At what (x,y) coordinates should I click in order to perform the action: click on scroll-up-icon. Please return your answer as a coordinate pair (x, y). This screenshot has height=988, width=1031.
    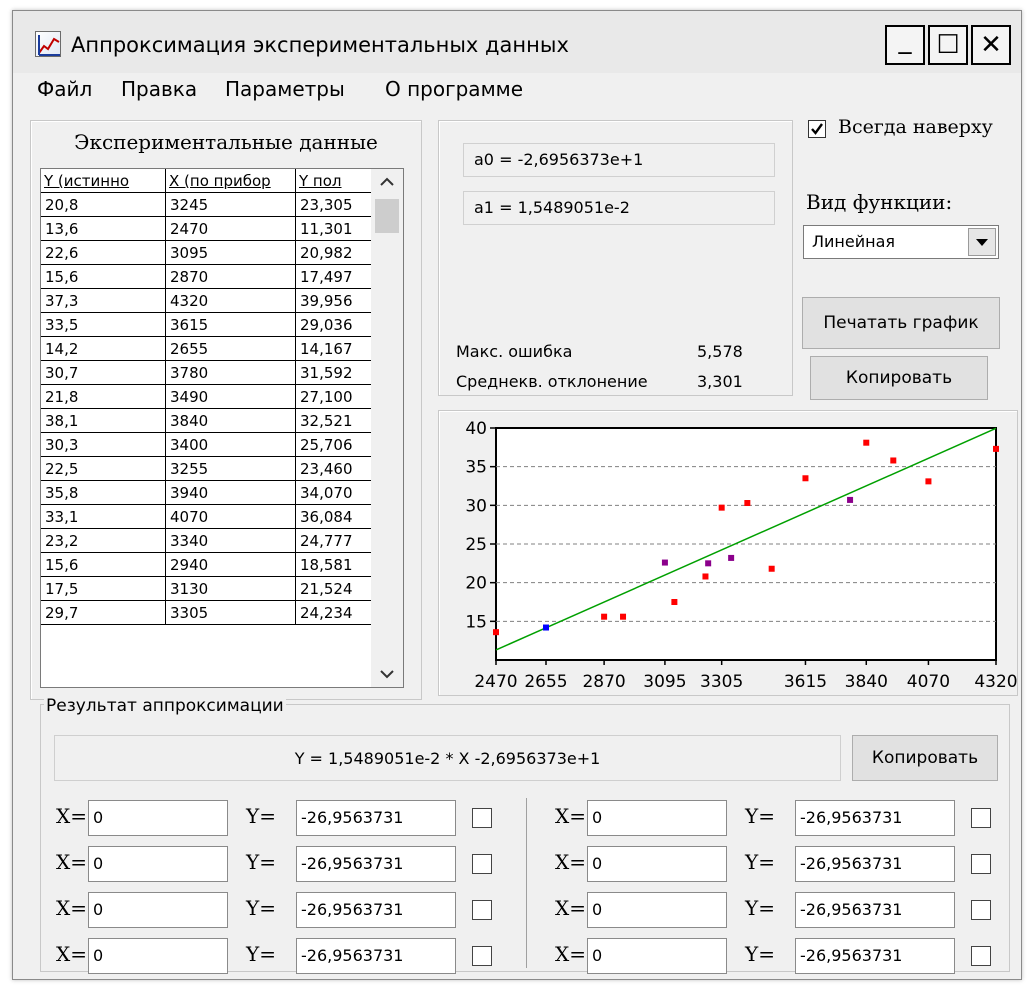
    Looking at the image, I should click on (387, 181).